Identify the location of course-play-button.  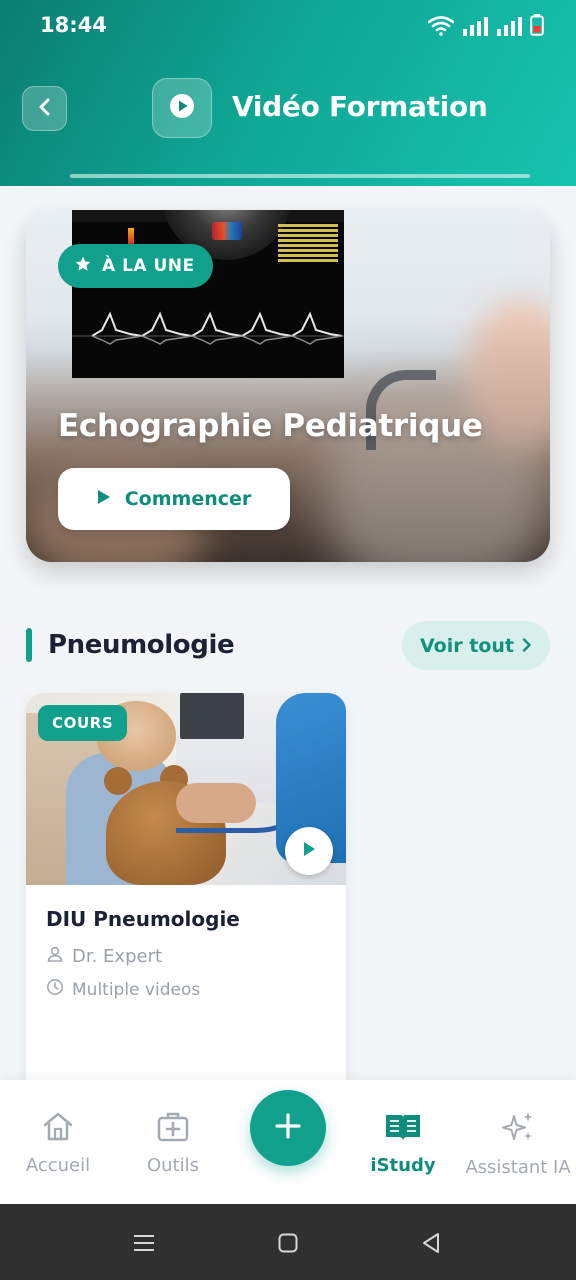
(309, 851).